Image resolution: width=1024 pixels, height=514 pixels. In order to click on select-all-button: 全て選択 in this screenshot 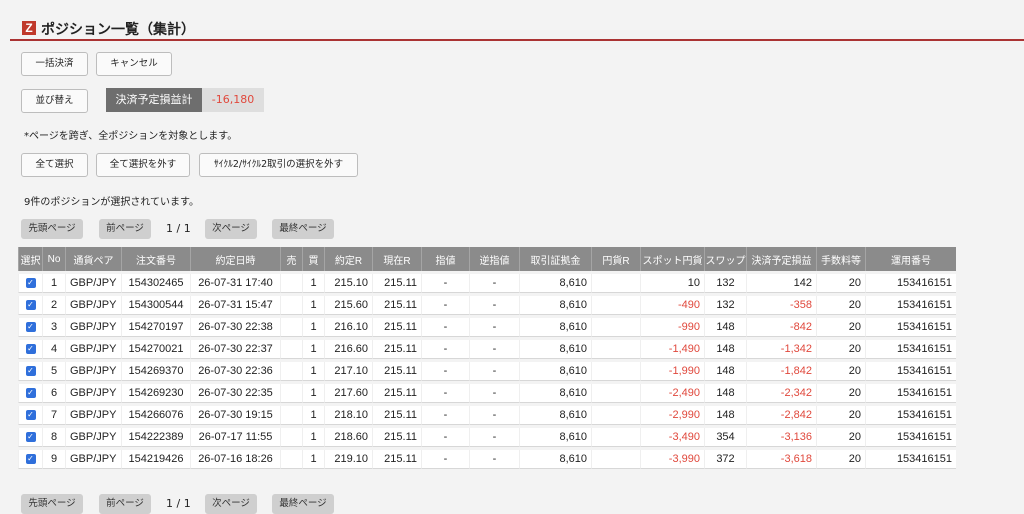, I will do `click(54, 165)`.